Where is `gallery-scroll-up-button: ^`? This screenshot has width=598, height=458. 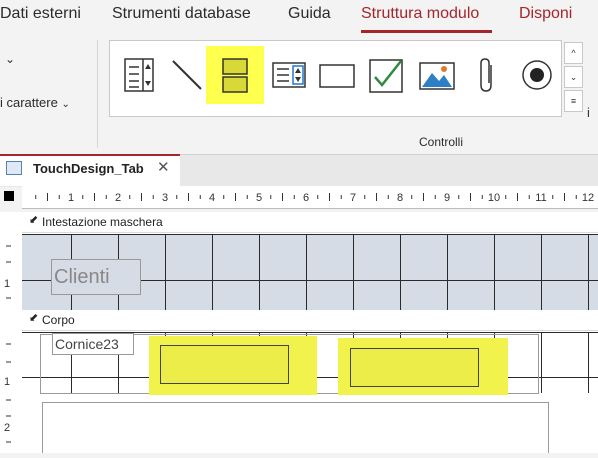
gallery-scroll-up-button: ^ is located at coordinates (573, 53).